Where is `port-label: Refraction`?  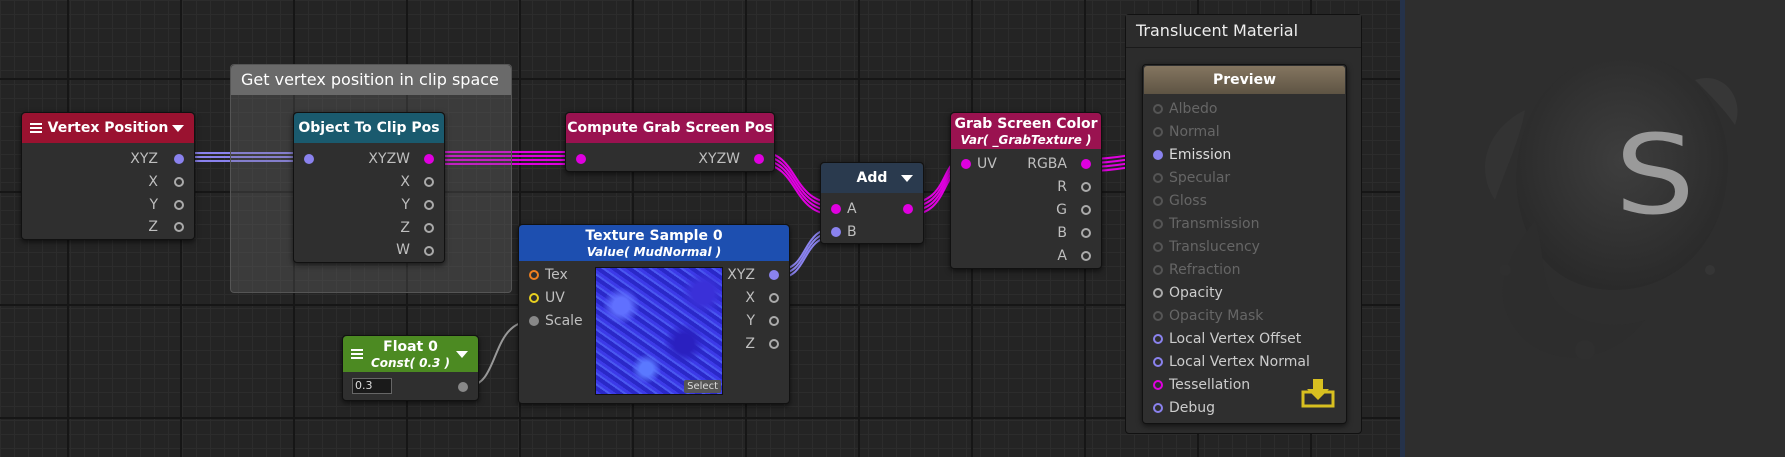
port-label: Refraction is located at coordinates (1205, 270).